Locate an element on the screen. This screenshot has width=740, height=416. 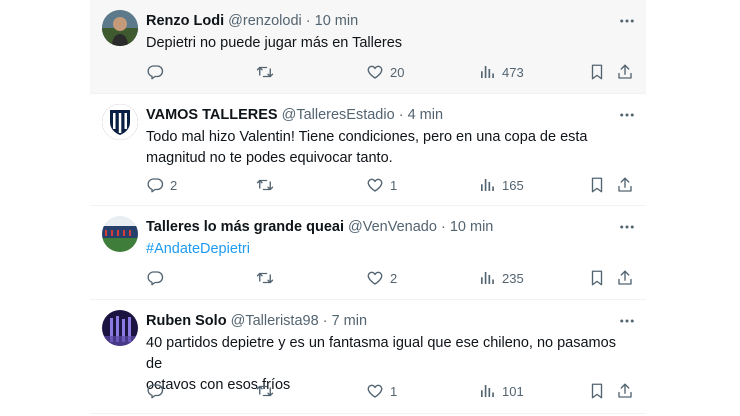
reply-button: 2 is located at coordinates (161, 185).